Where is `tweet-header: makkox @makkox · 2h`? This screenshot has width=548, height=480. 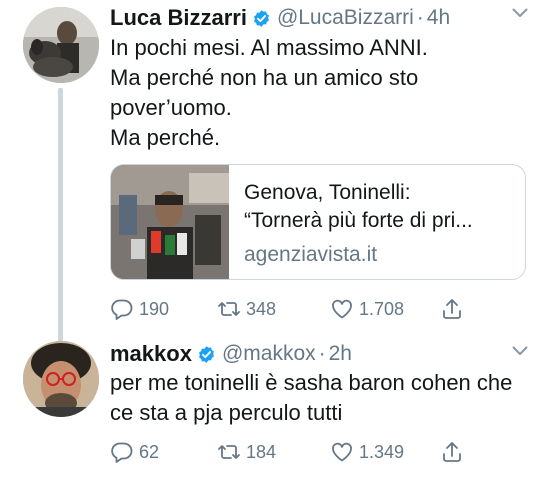
tweet-header: makkox @makkox · 2h is located at coordinates (319, 354).